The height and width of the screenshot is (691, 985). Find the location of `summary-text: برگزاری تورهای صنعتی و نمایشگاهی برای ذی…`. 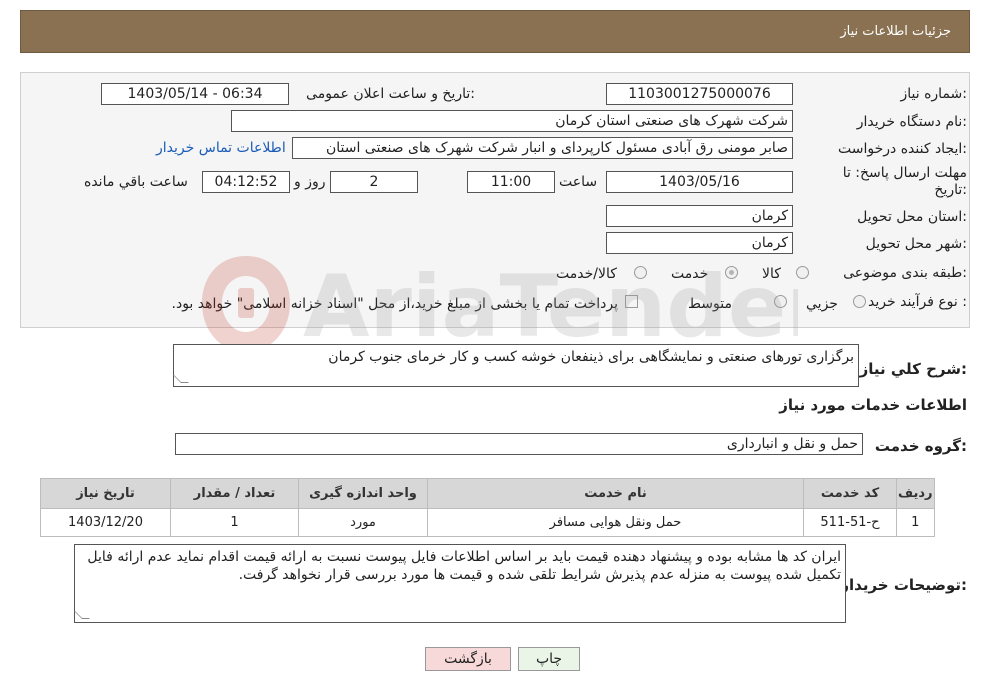

summary-text: برگزاری تورهای صنعتی و نمایشگاهی برای ذی… is located at coordinates (591, 357).